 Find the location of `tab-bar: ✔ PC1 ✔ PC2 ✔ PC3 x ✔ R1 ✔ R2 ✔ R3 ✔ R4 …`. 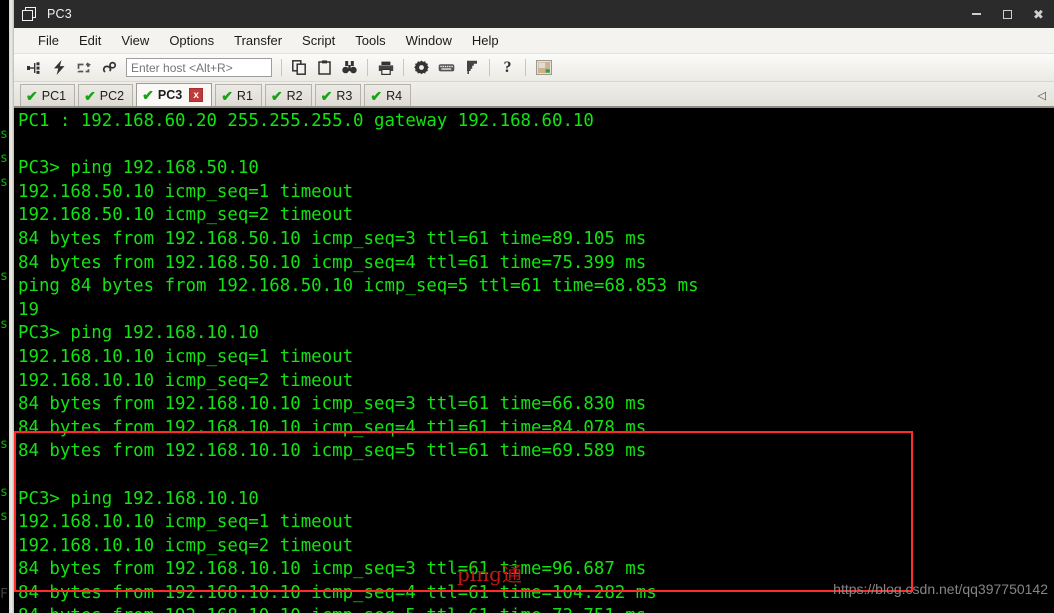

tab-bar: ✔ PC1 ✔ PC2 ✔ PC3 x ✔ R1 ✔ R2 ✔ R3 ✔ R4 … is located at coordinates (534, 95).